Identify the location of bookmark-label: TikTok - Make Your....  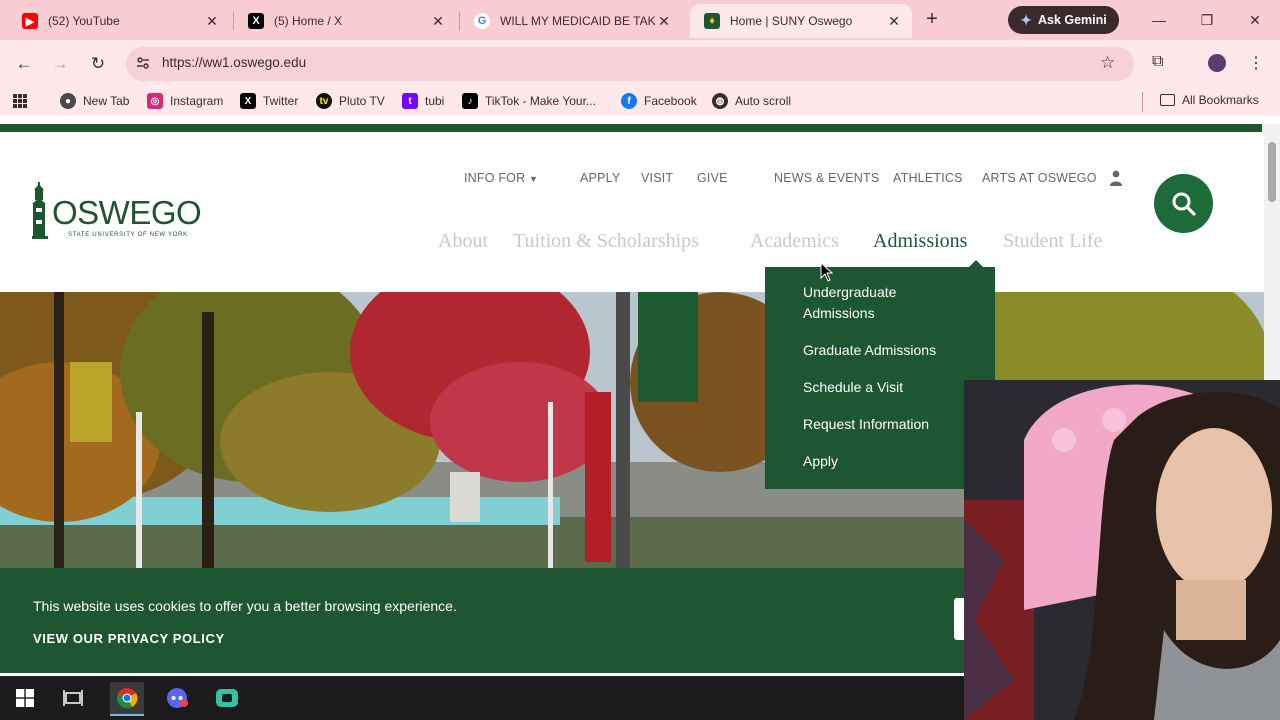
(540, 101).